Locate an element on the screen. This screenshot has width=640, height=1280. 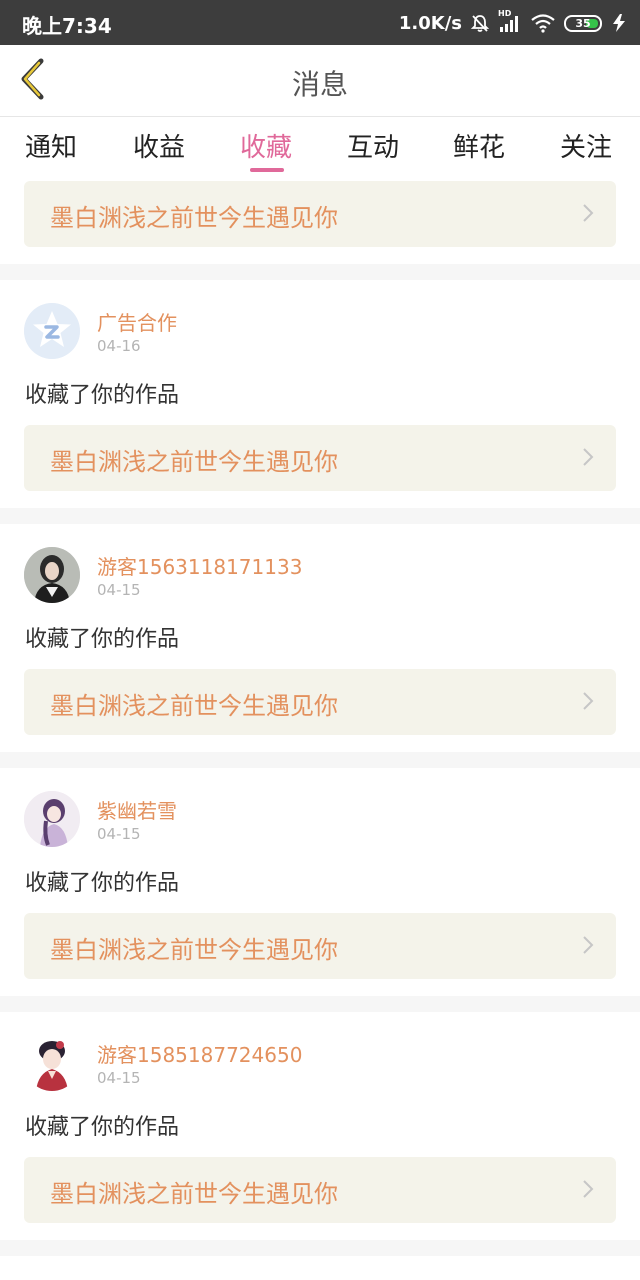
status-icons: 1.0K/s HD 35 is located at coordinates (513, 22).